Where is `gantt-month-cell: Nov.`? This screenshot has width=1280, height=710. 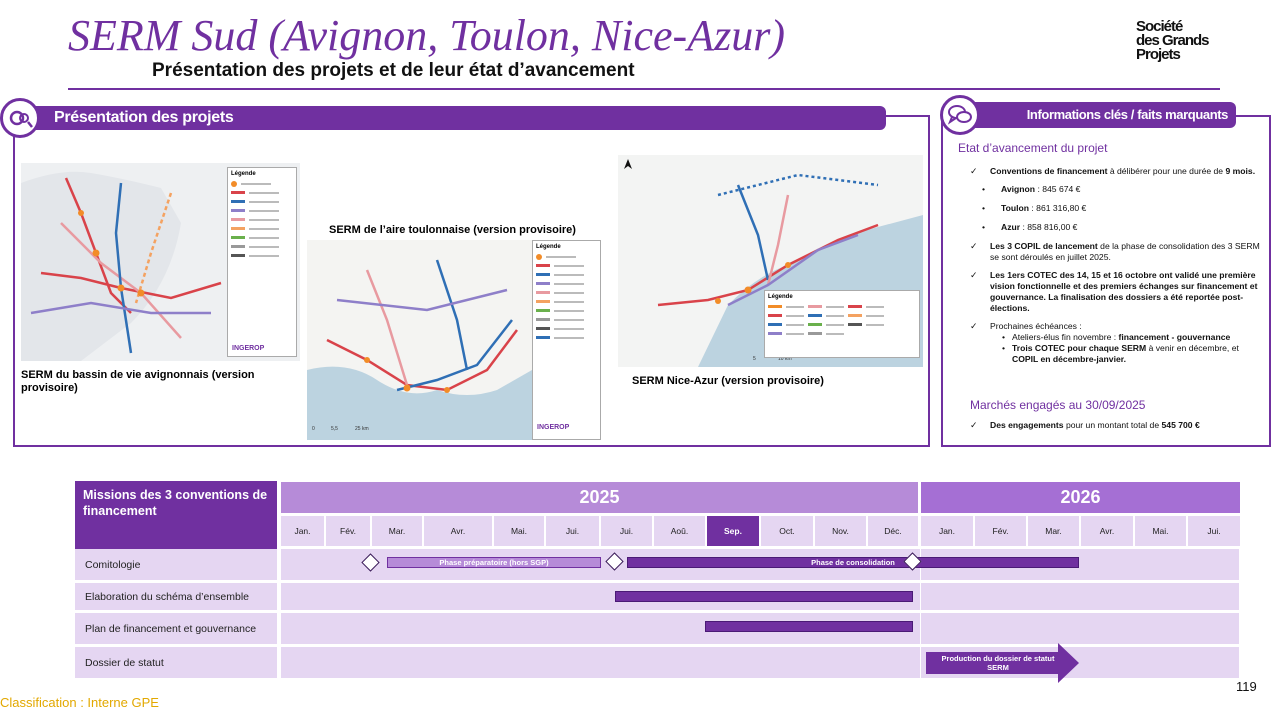 gantt-month-cell: Nov. is located at coordinates (840, 531).